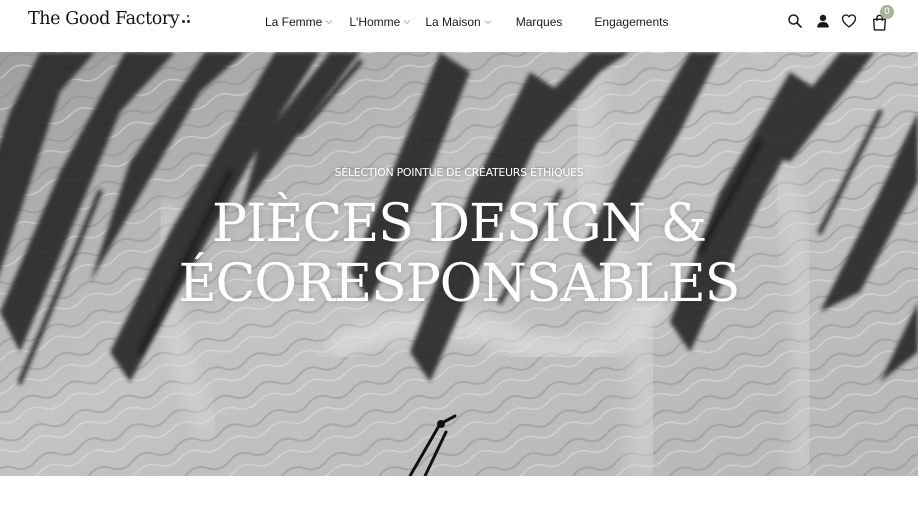 This screenshot has height=517, width=918. I want to click on dots-mark-icon, so click(187, 19).